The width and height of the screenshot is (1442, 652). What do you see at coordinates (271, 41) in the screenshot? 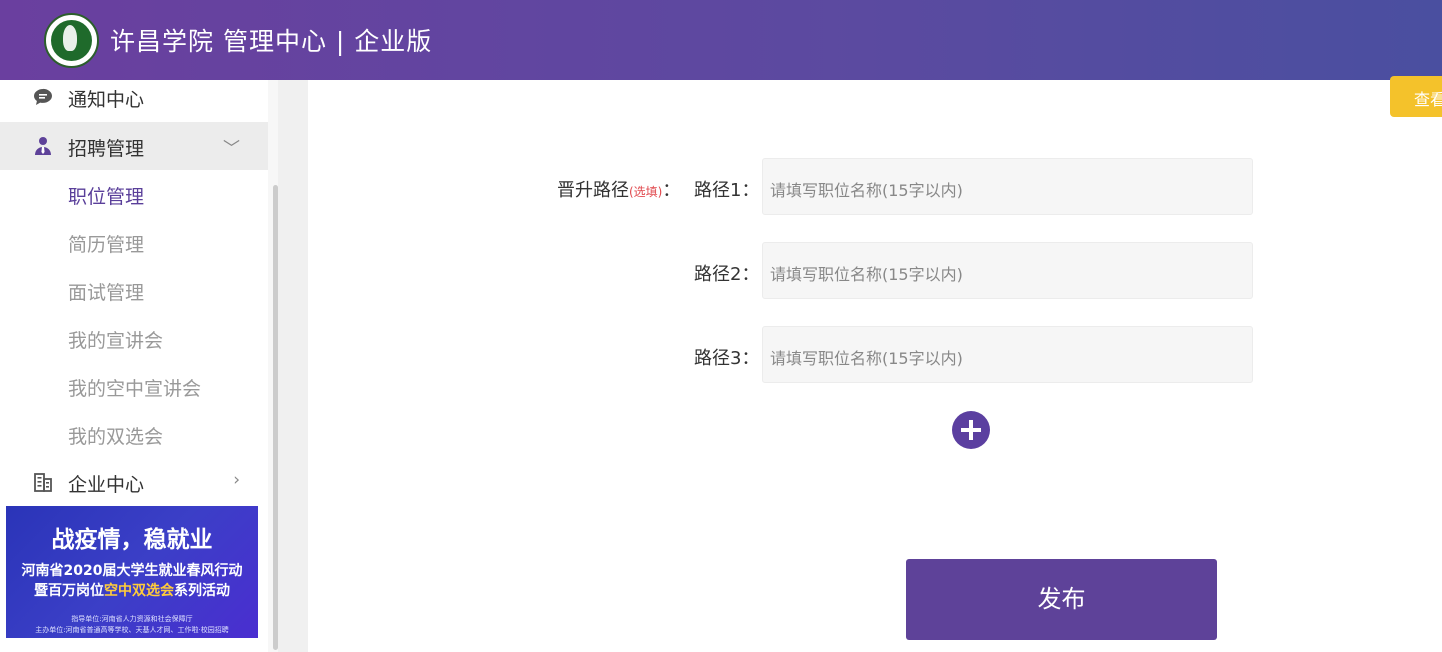
I see `app-title: 许昌学院 管理中心 | 企业版` at bounding box center [271, 41].